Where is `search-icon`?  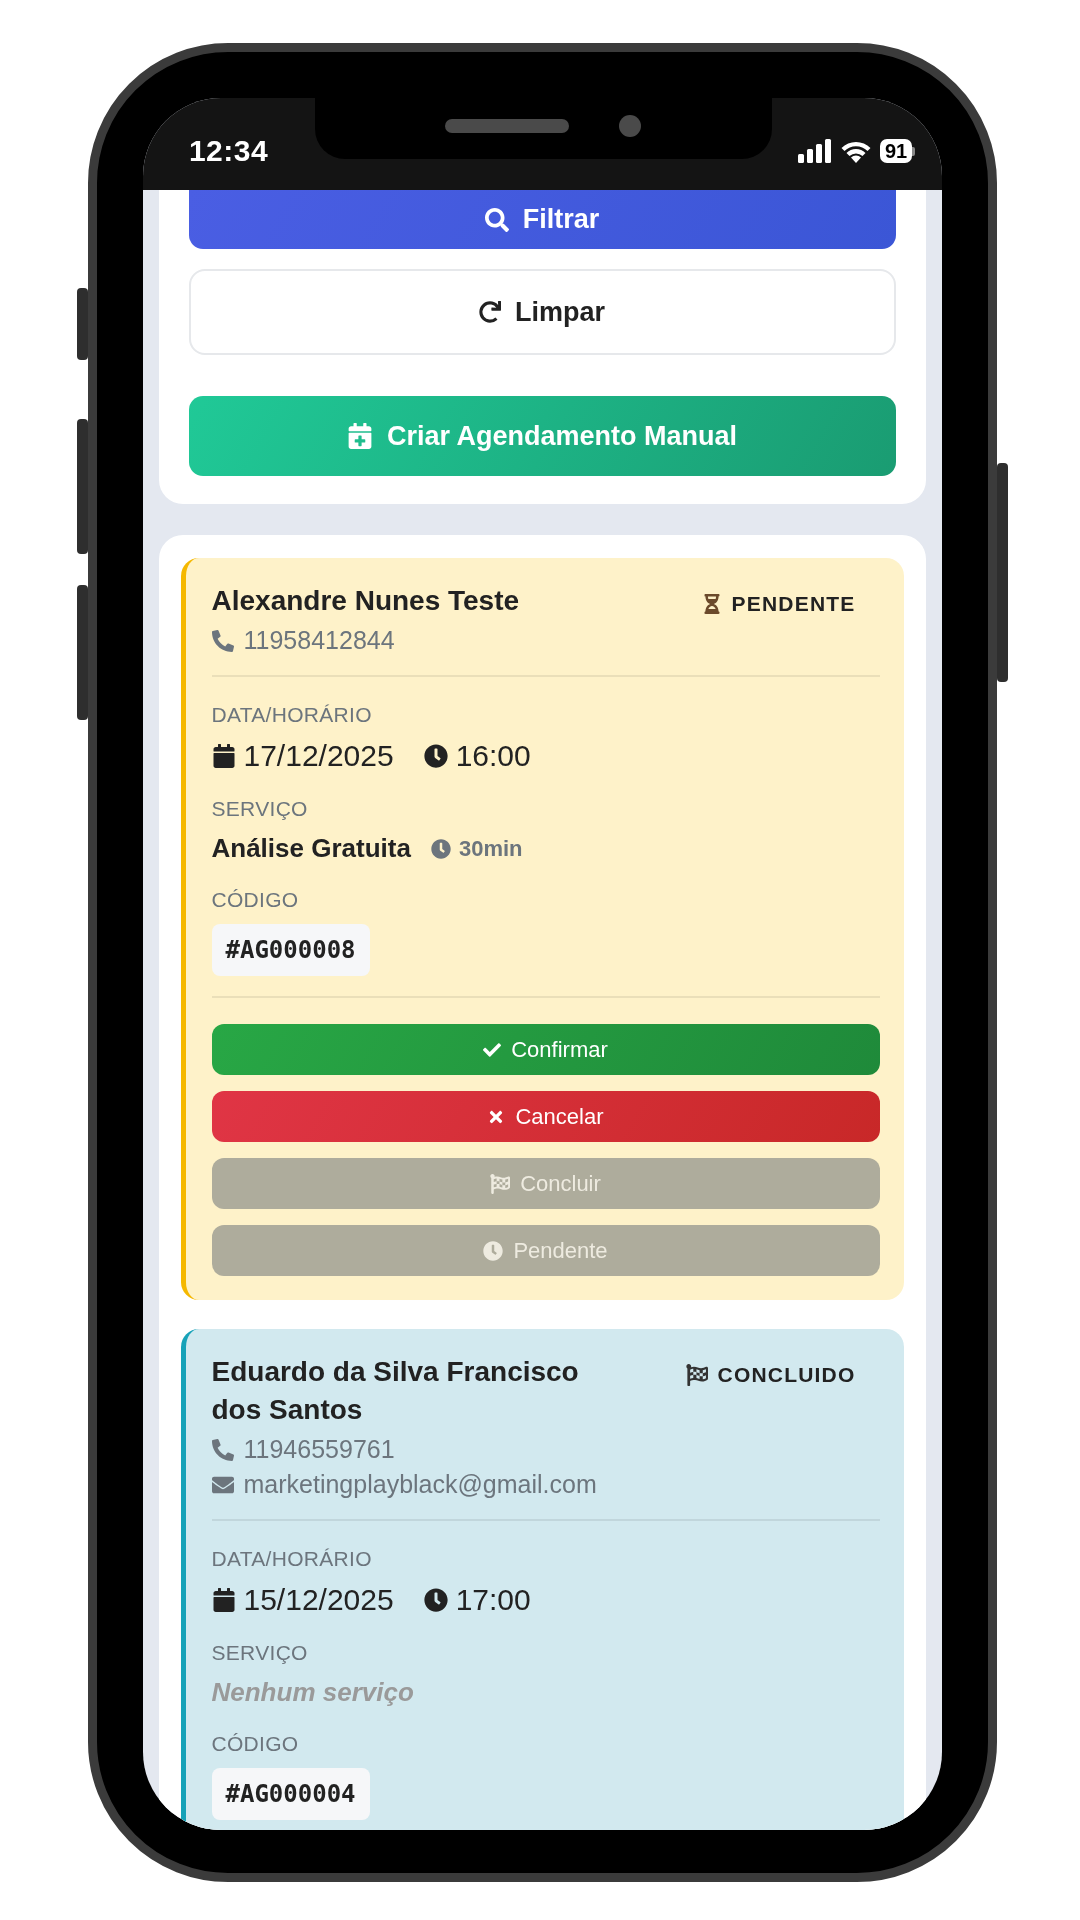 search-icon is located at coordinates (496, 219).